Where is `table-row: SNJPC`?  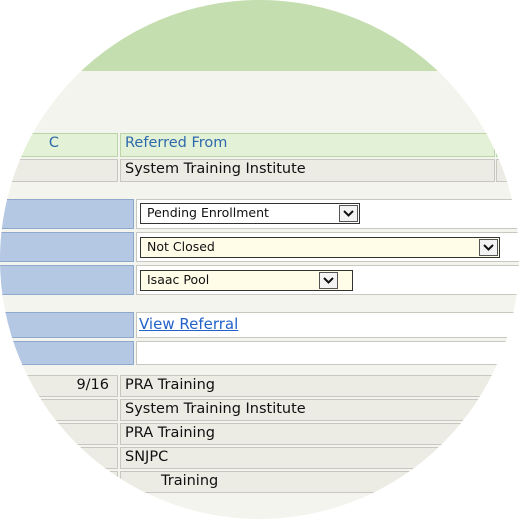
table-row: SNJPC is located at coordinates (307, 458).